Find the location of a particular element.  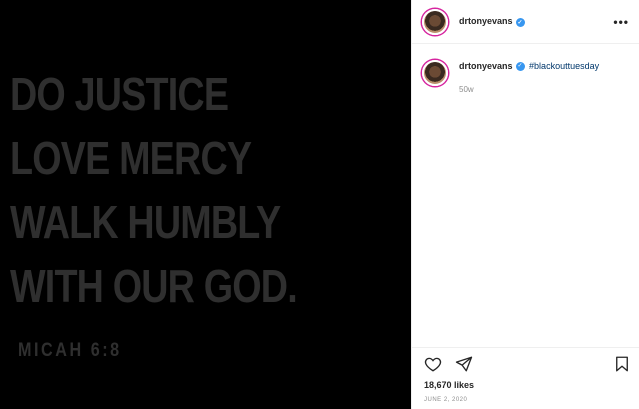

bookmark-icon is located at coordinates (622, 364).